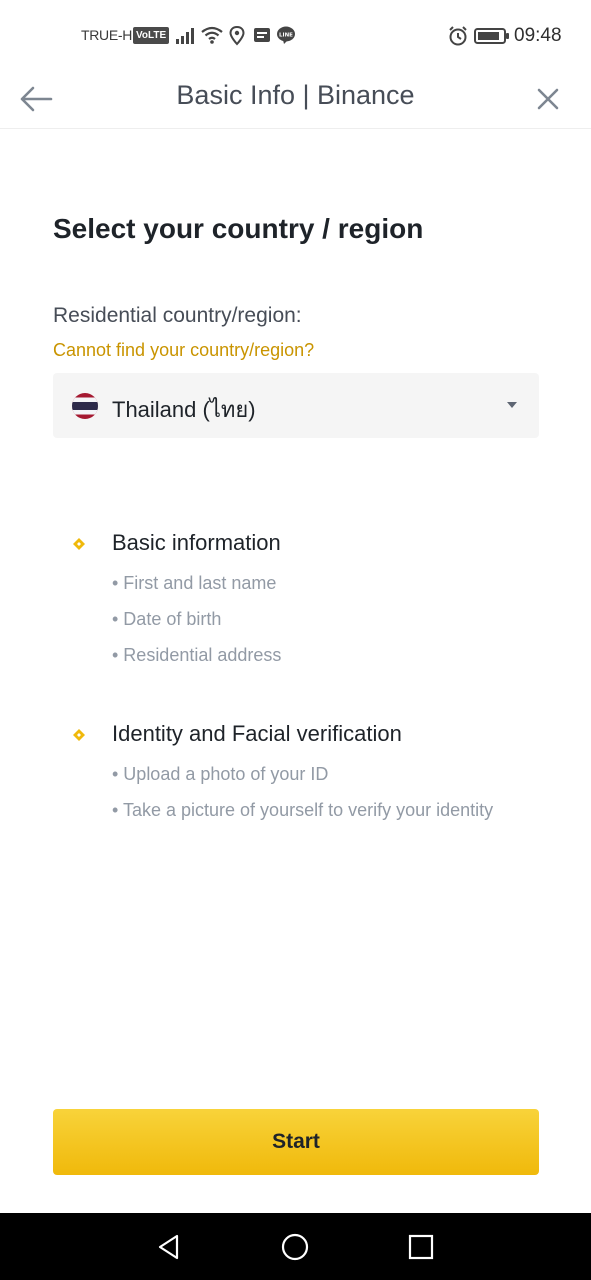 The height and width of the screenshot is (1280, 591). What do you see at coordinates (257, 733) in the screenshot?
I see `section-heading: Identity and Facial verification` at bounding box center [257, 733].